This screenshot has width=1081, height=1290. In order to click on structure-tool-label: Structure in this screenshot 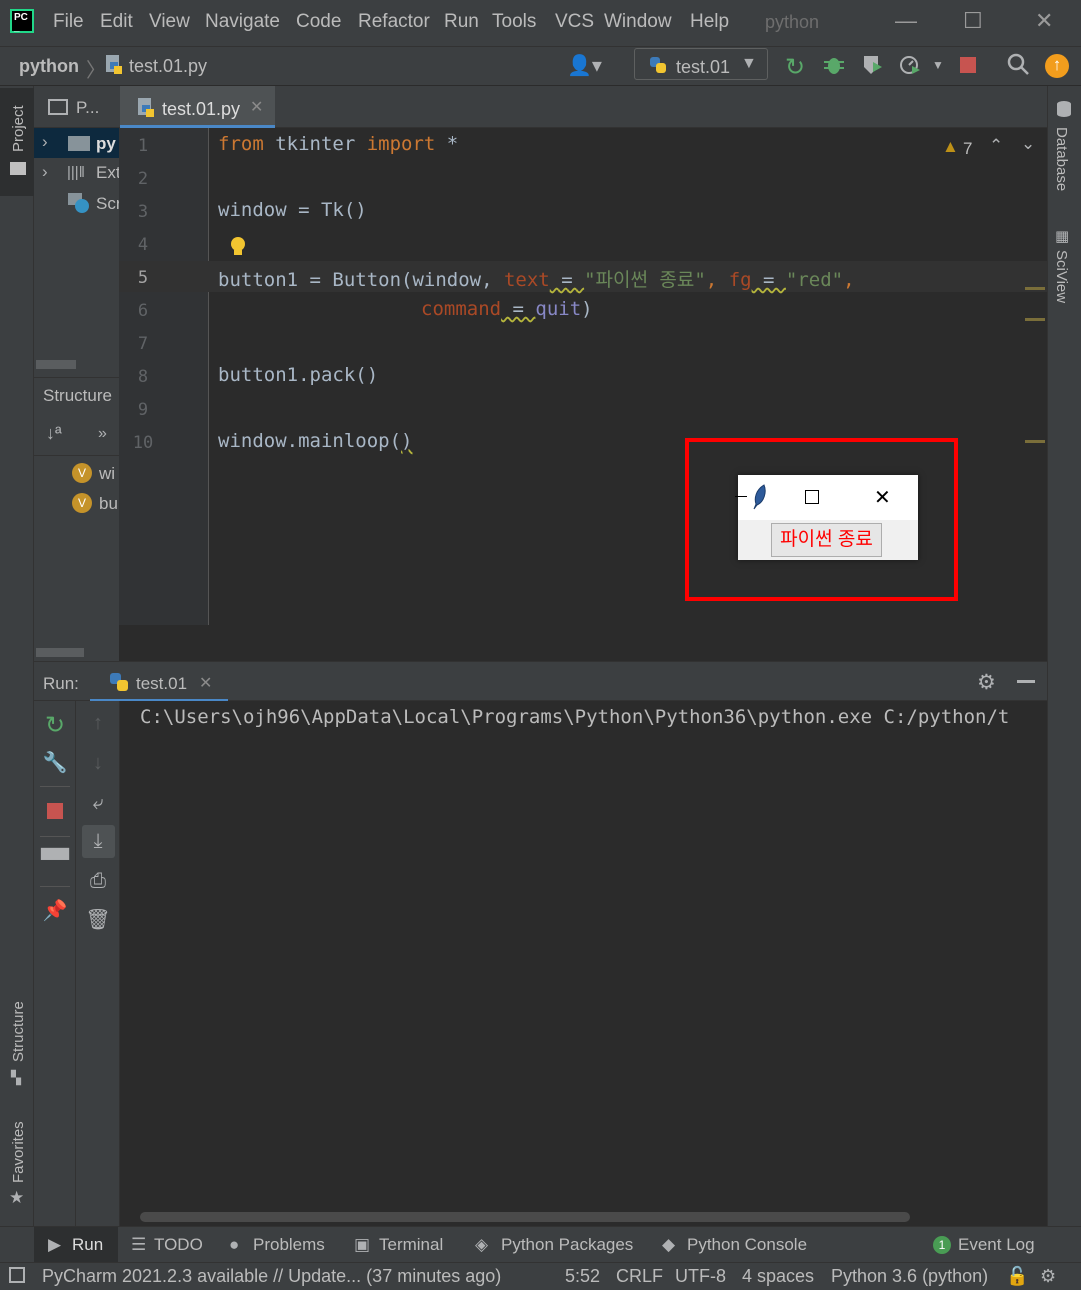, I will do `click(18, 1031)`.